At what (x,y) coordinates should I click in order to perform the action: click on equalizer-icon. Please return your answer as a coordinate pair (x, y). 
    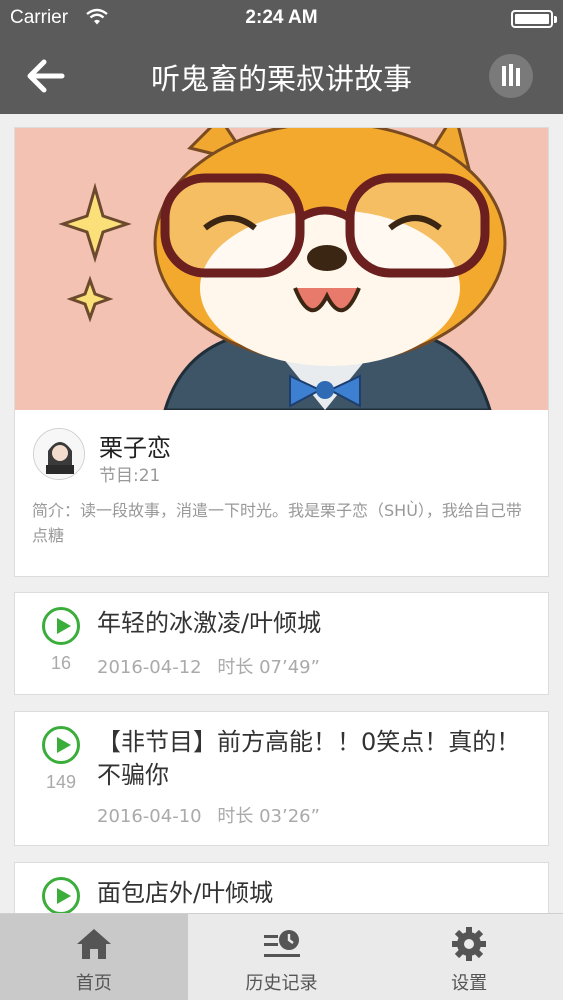
    Looking at the image, I should click on (511, 75).